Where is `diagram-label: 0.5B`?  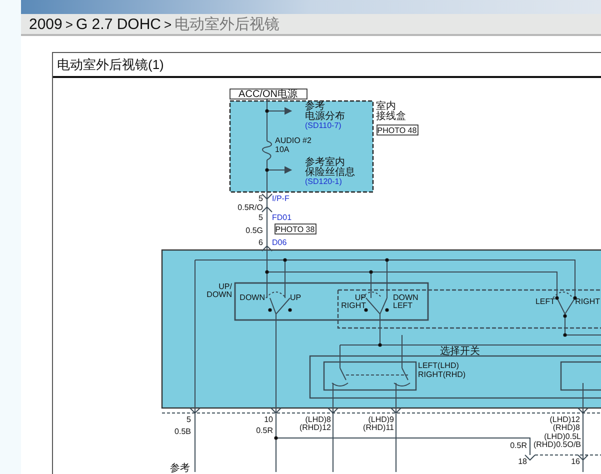
diagram-label: 0.5B is located at coordinates (182, 431).